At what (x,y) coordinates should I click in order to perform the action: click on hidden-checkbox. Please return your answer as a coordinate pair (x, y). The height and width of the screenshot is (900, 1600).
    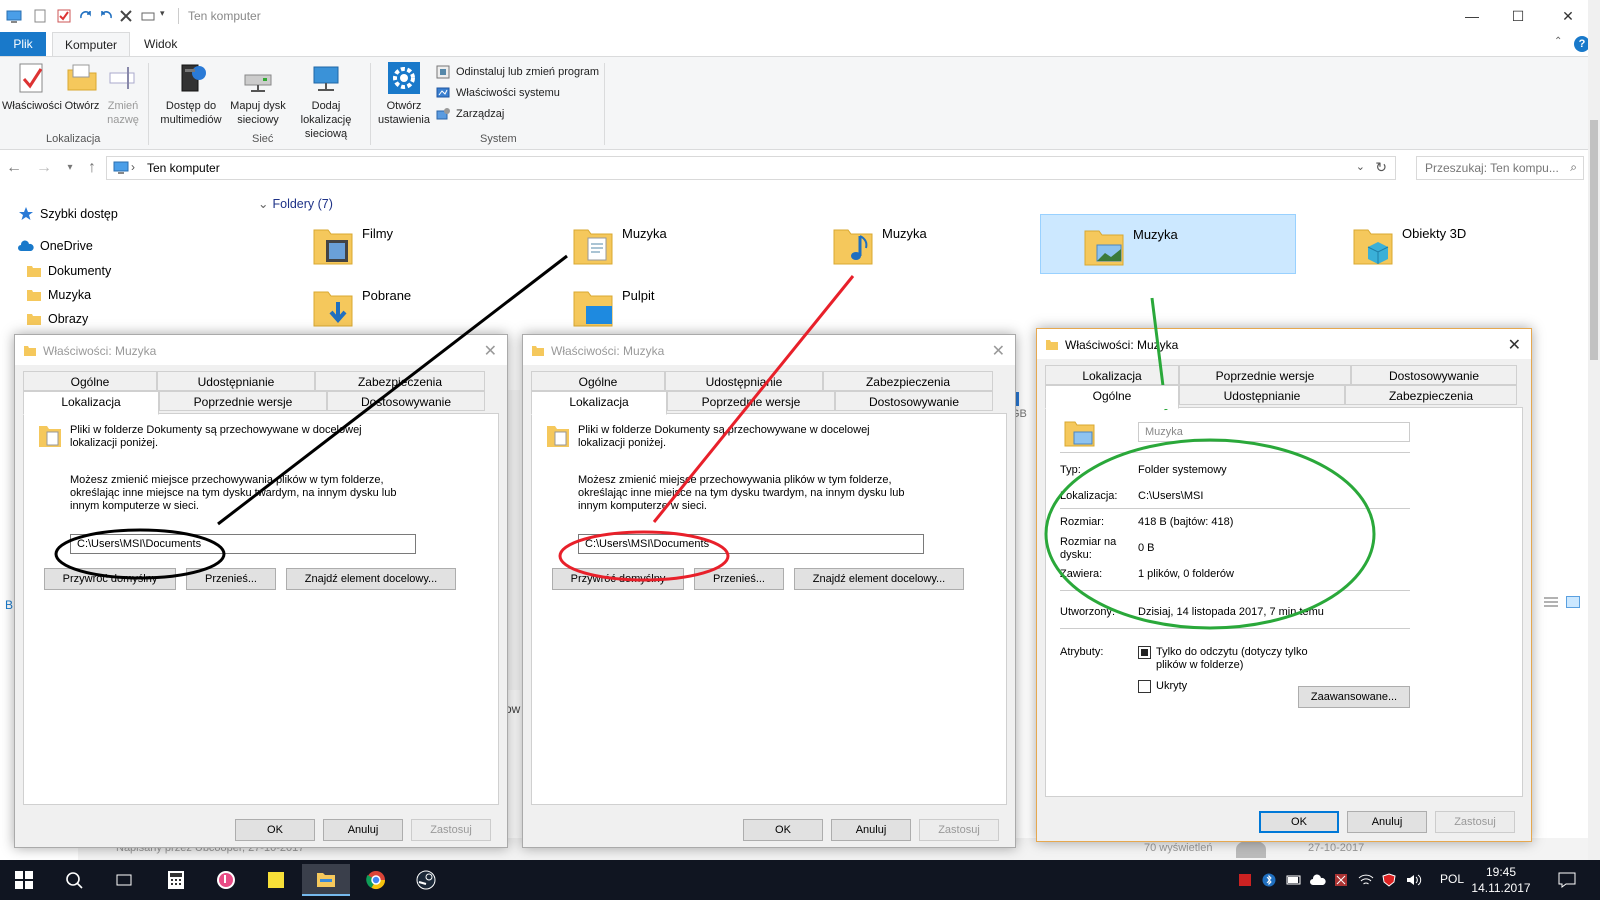
    Looking at the image, I should click on (1144, 686).